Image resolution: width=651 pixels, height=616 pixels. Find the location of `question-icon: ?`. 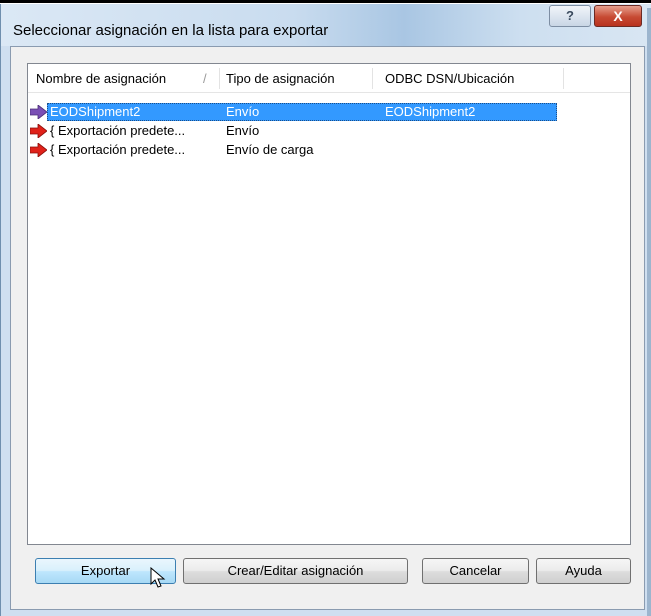

question-icon: ? is located at coordinates (570, 15).